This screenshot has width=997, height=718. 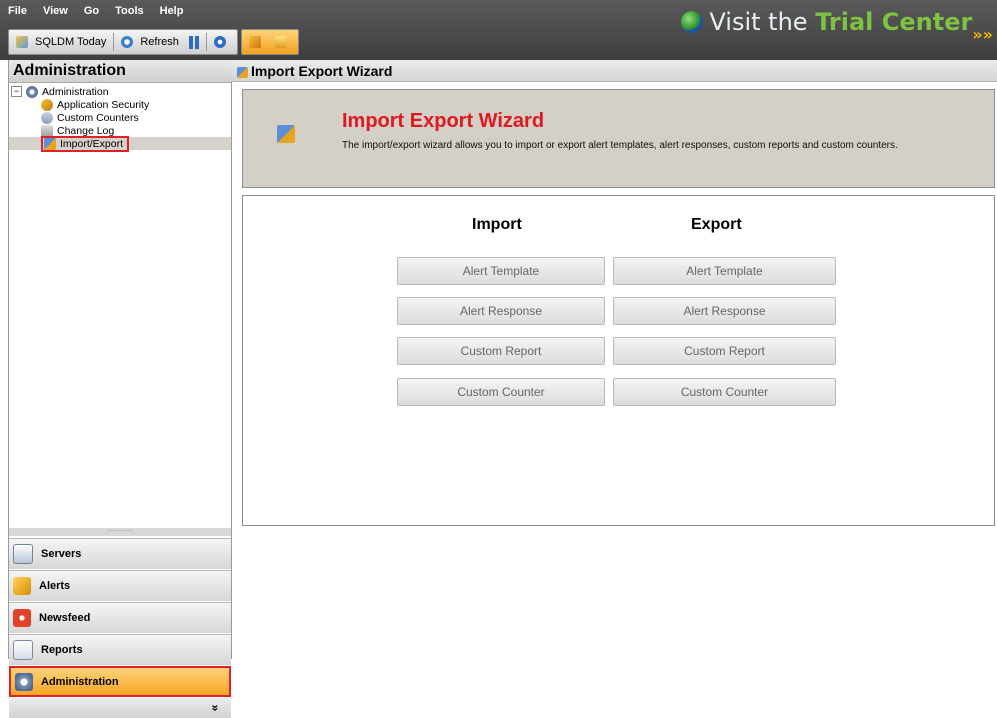 What do you see at coordinates (120, 585) in the screenshot?
I see `nav-alerts: Alerts` at bounding box center [120, 585].